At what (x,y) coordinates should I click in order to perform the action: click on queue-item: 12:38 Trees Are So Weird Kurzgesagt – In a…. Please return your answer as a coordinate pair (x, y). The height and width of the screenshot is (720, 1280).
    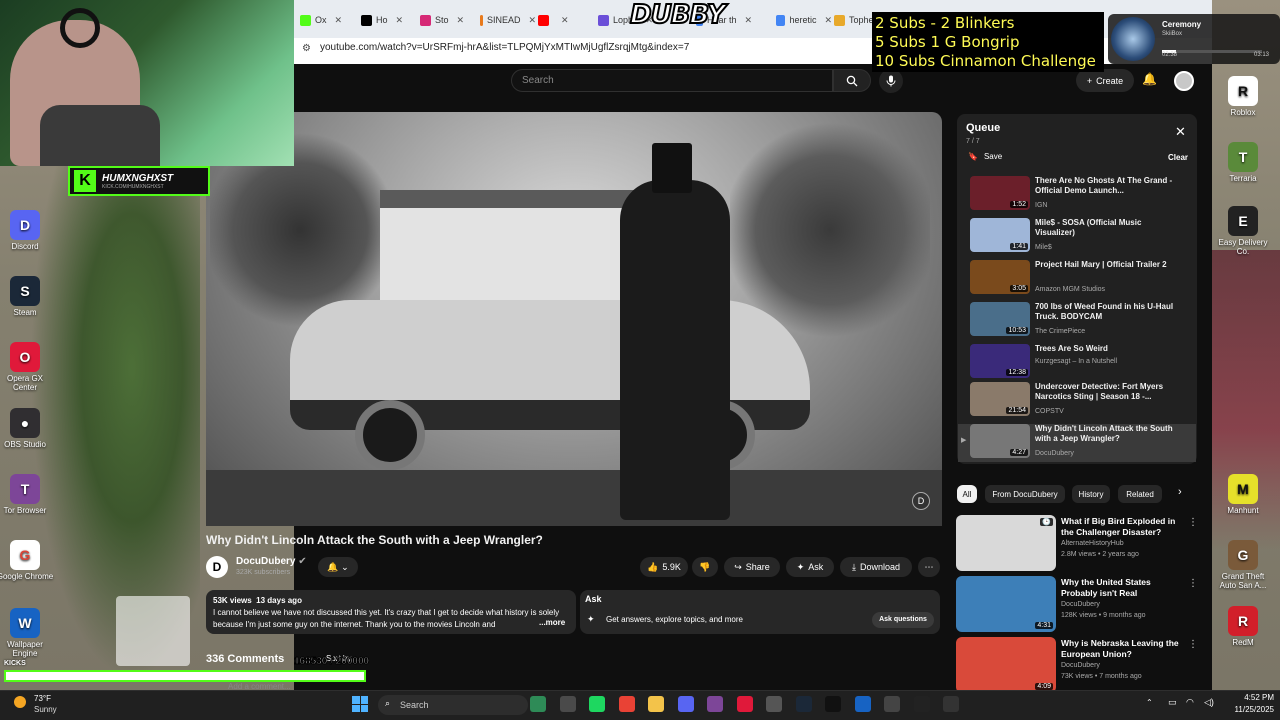
    Looking at the image, I should click on (1081, 363).